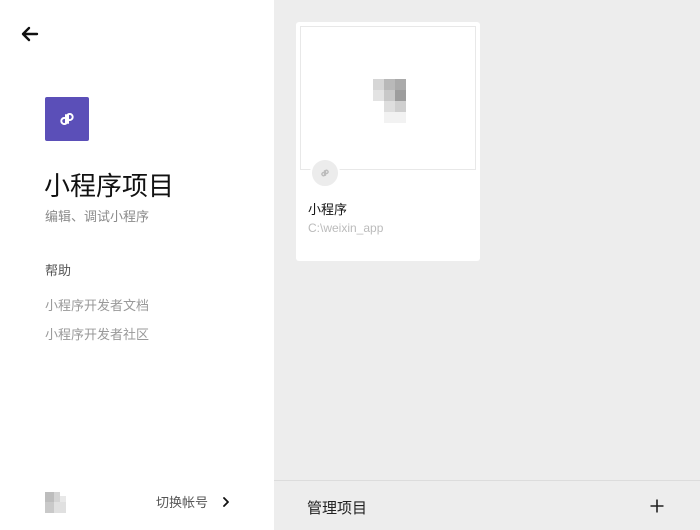  What do you see at coordinates (487, 505) in the screenshot?
I see `bottom-bar: 管理项目` at bounding box center [487, 505].